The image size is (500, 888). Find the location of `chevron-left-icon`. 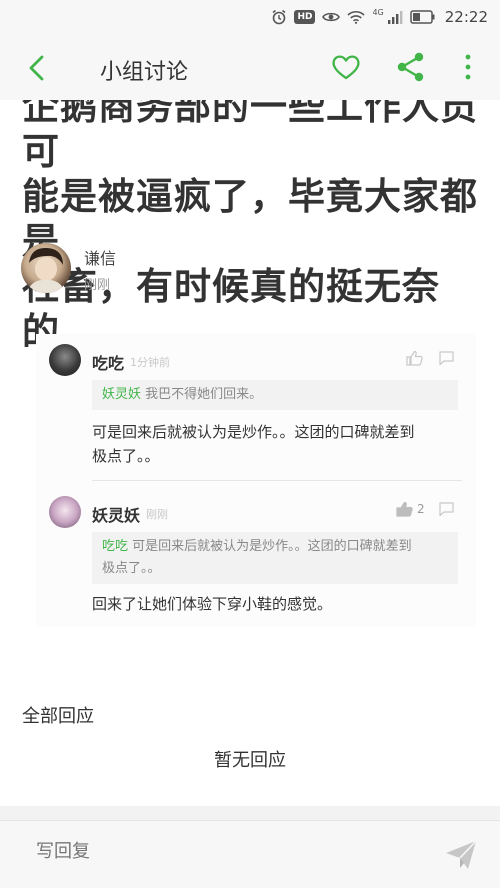

chevron-left-icon is located at coordinates (36, 68).